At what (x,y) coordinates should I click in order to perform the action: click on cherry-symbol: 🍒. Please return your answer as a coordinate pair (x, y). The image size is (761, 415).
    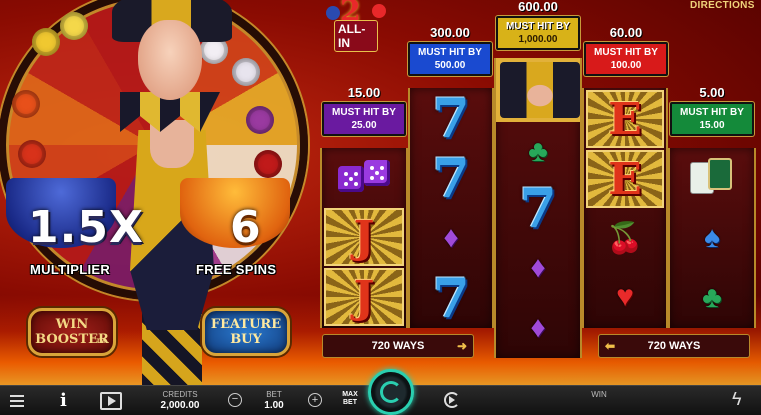
    Looking at the image, I should click on (625, 238).